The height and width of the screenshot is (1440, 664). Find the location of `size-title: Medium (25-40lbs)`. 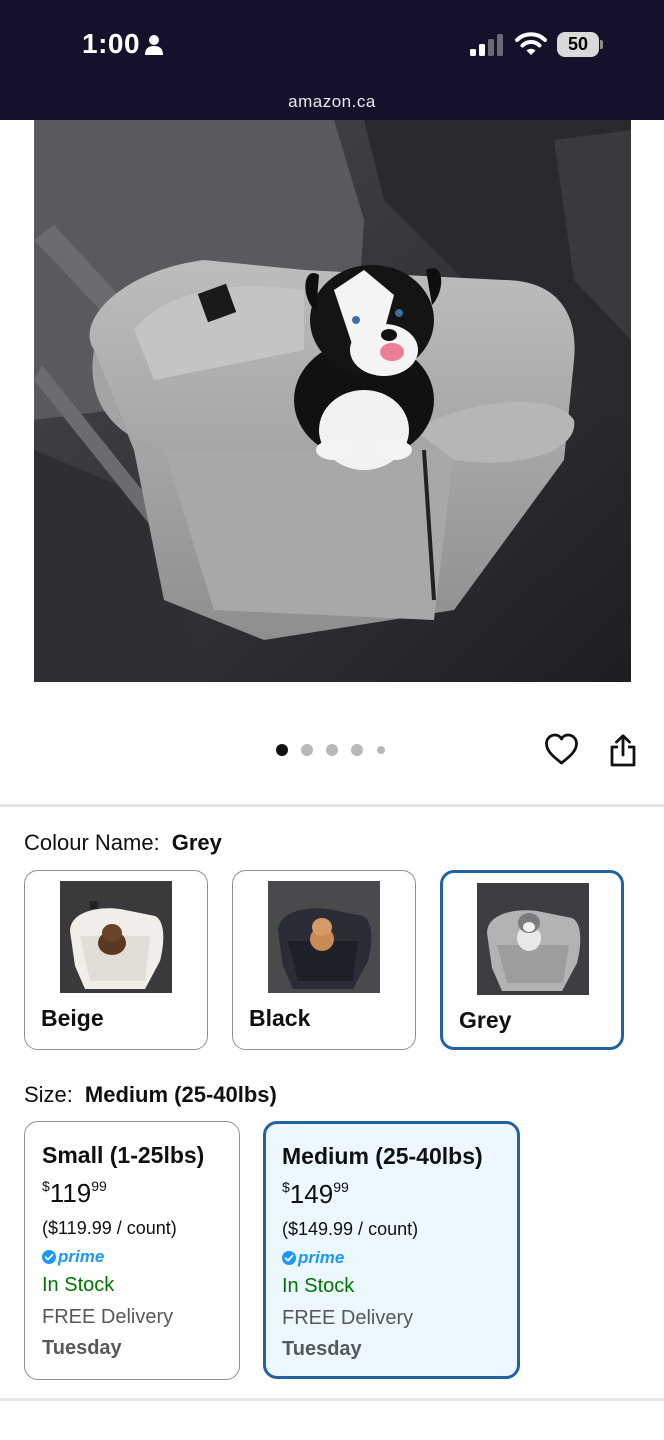

size-title: Medium (25-40lbs) is located at coordinates (382, 1156).